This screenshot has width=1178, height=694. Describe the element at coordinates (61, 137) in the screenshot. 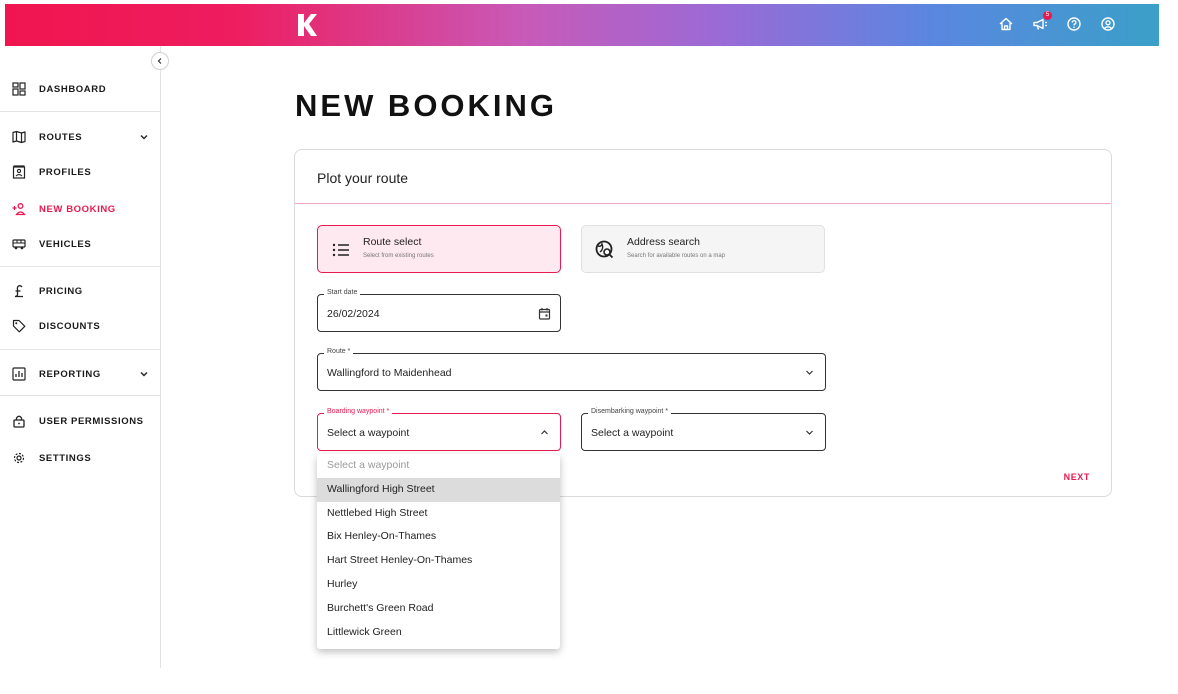

I see `sidebar-item-label: ROUTES` at that location.